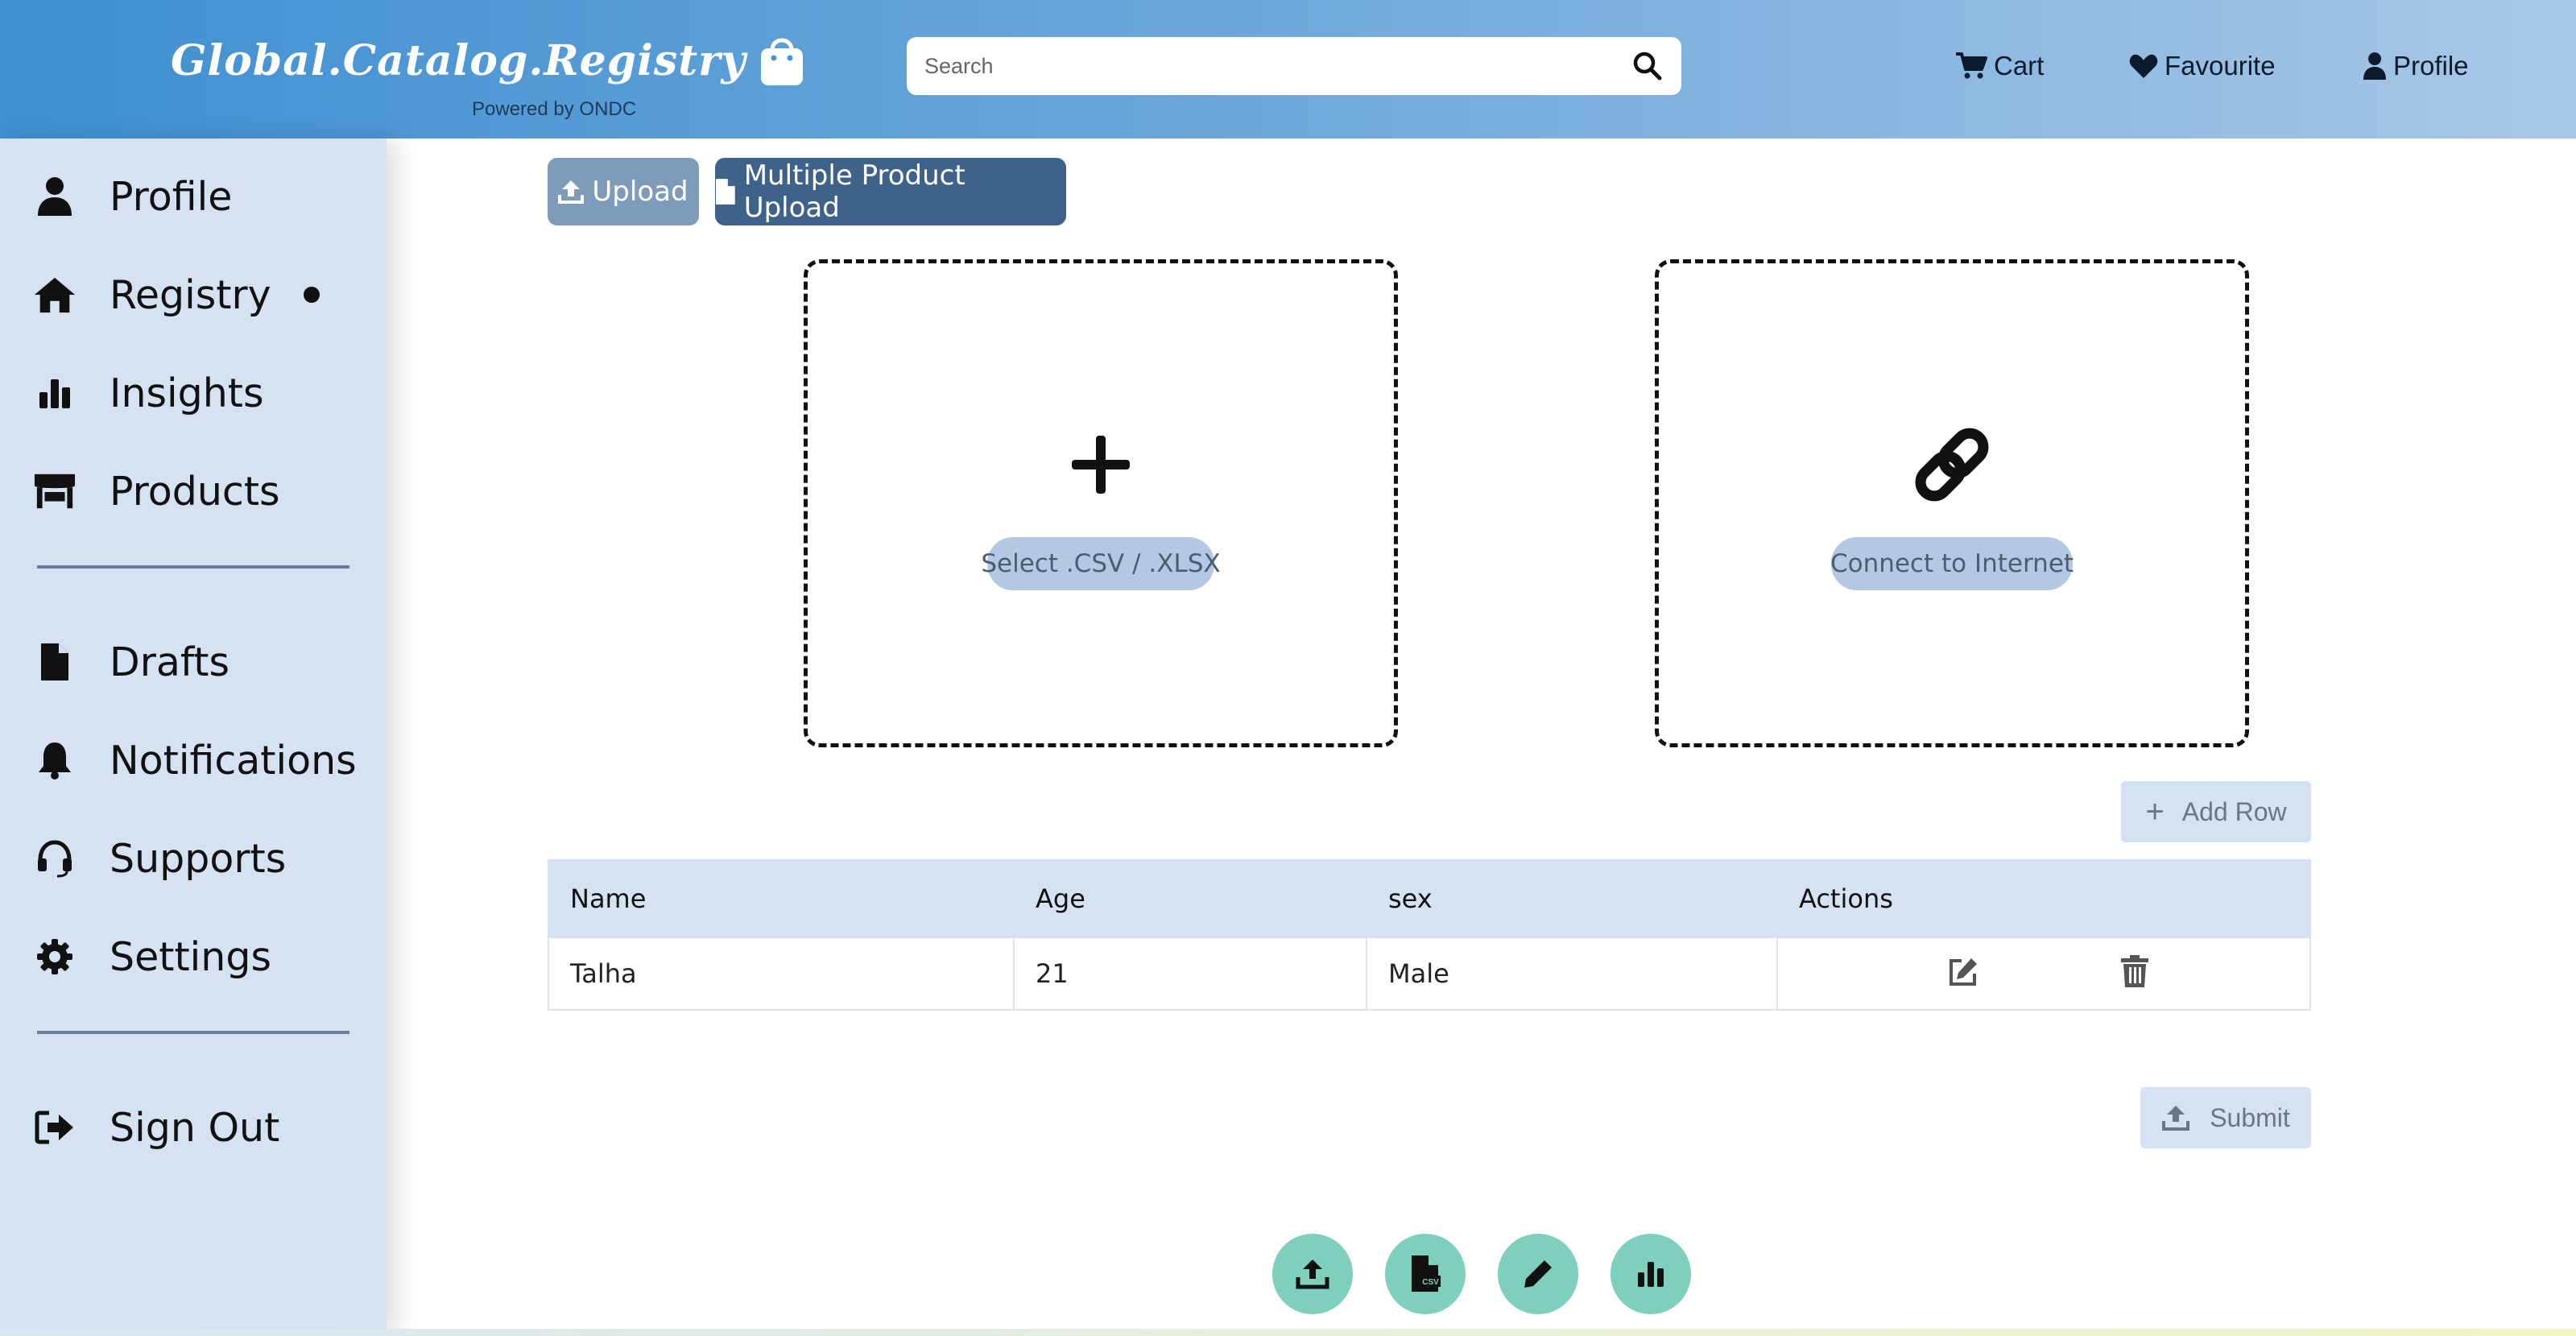 This screenshot has height=1336, width=2576. I want to click on data-table: Name Age sex Actions Talha 21 Male, so click(1430, 935).